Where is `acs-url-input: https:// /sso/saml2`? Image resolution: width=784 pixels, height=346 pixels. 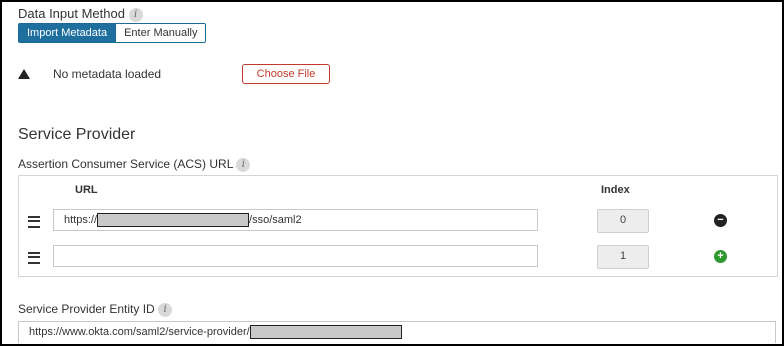
acs-url-input: https:// /sso/saml2 is located at coordinates (295, 220).